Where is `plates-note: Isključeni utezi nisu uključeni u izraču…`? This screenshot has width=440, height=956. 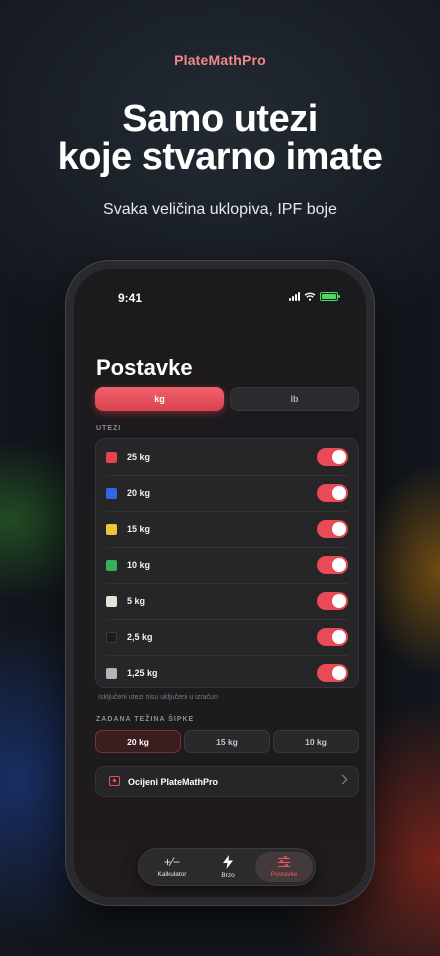
plates-note: Isključeni utezi nisu uključeni u izraču… is located at coordinates (158, 697).